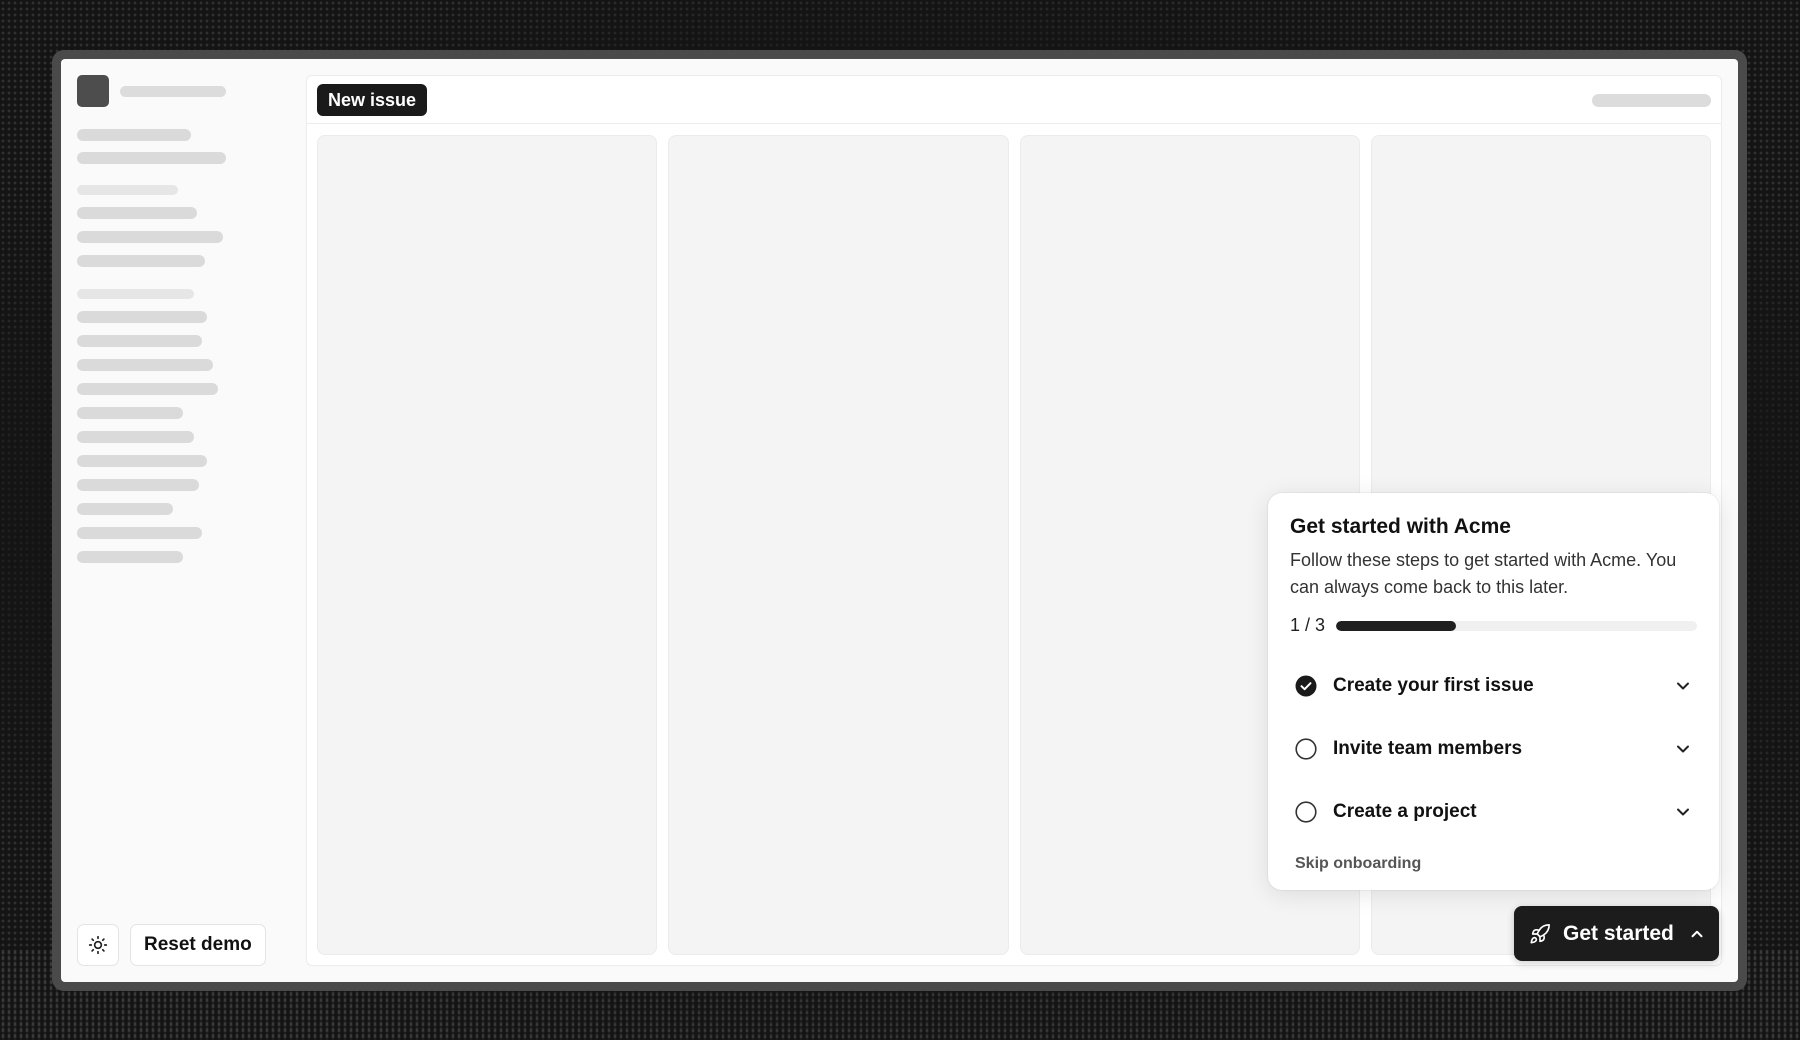 The image size is (1800, 1040). Describe the element at coordinates (1496, 864) in the screenshot. I see `skip-onboarding-link: Skip onboarding` at that location.